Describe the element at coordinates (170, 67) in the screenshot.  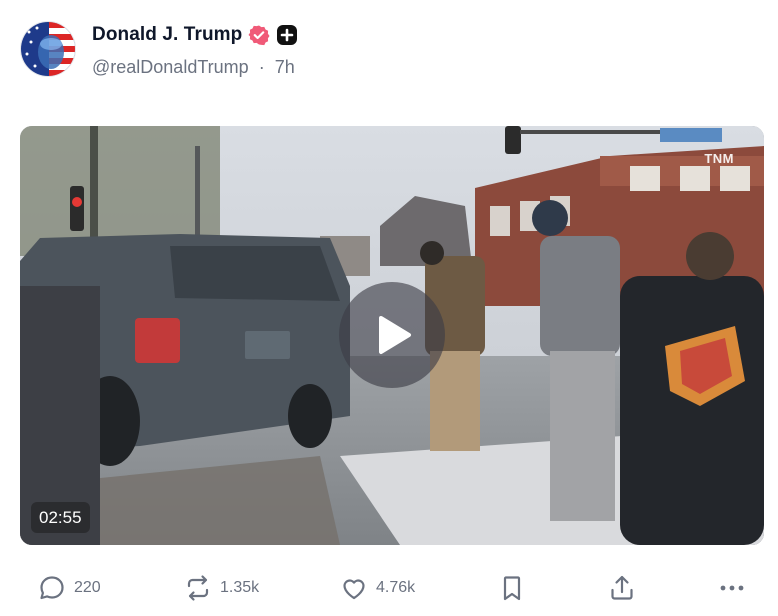
I see `author-handle: @realDonaldTrump` at that location.